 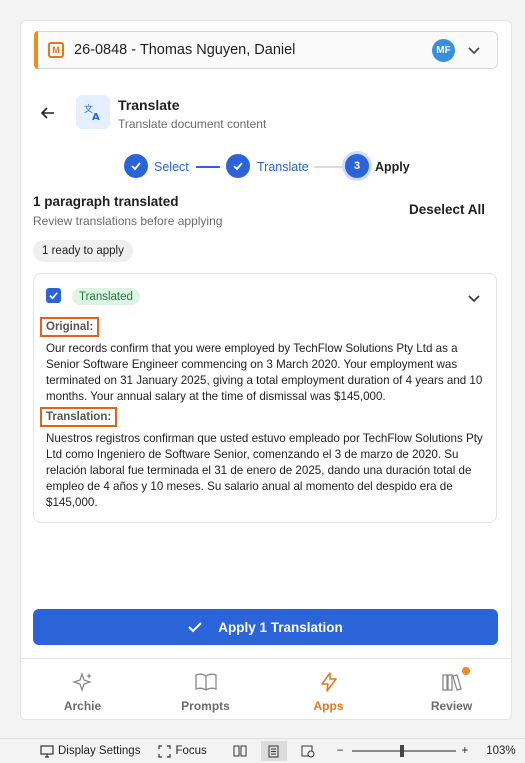 What do you see at coordinates (357, 166) in the screenshot?
I see `step-number: 3` at bounding box center [357, 166].